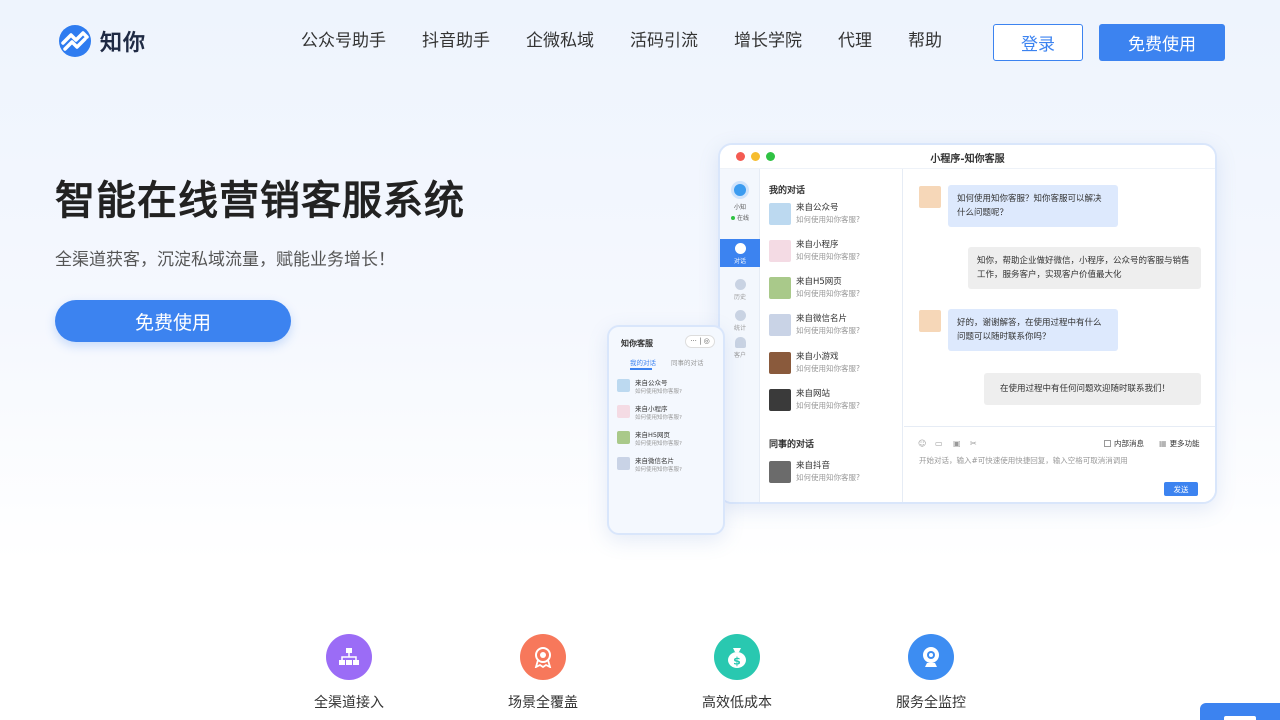 The width and height of the screenshot is (1280, 720). What do you see at coordinates (931, 657) in the screenshot?
I see `webcam-icon` at bounding box center [931, 657].